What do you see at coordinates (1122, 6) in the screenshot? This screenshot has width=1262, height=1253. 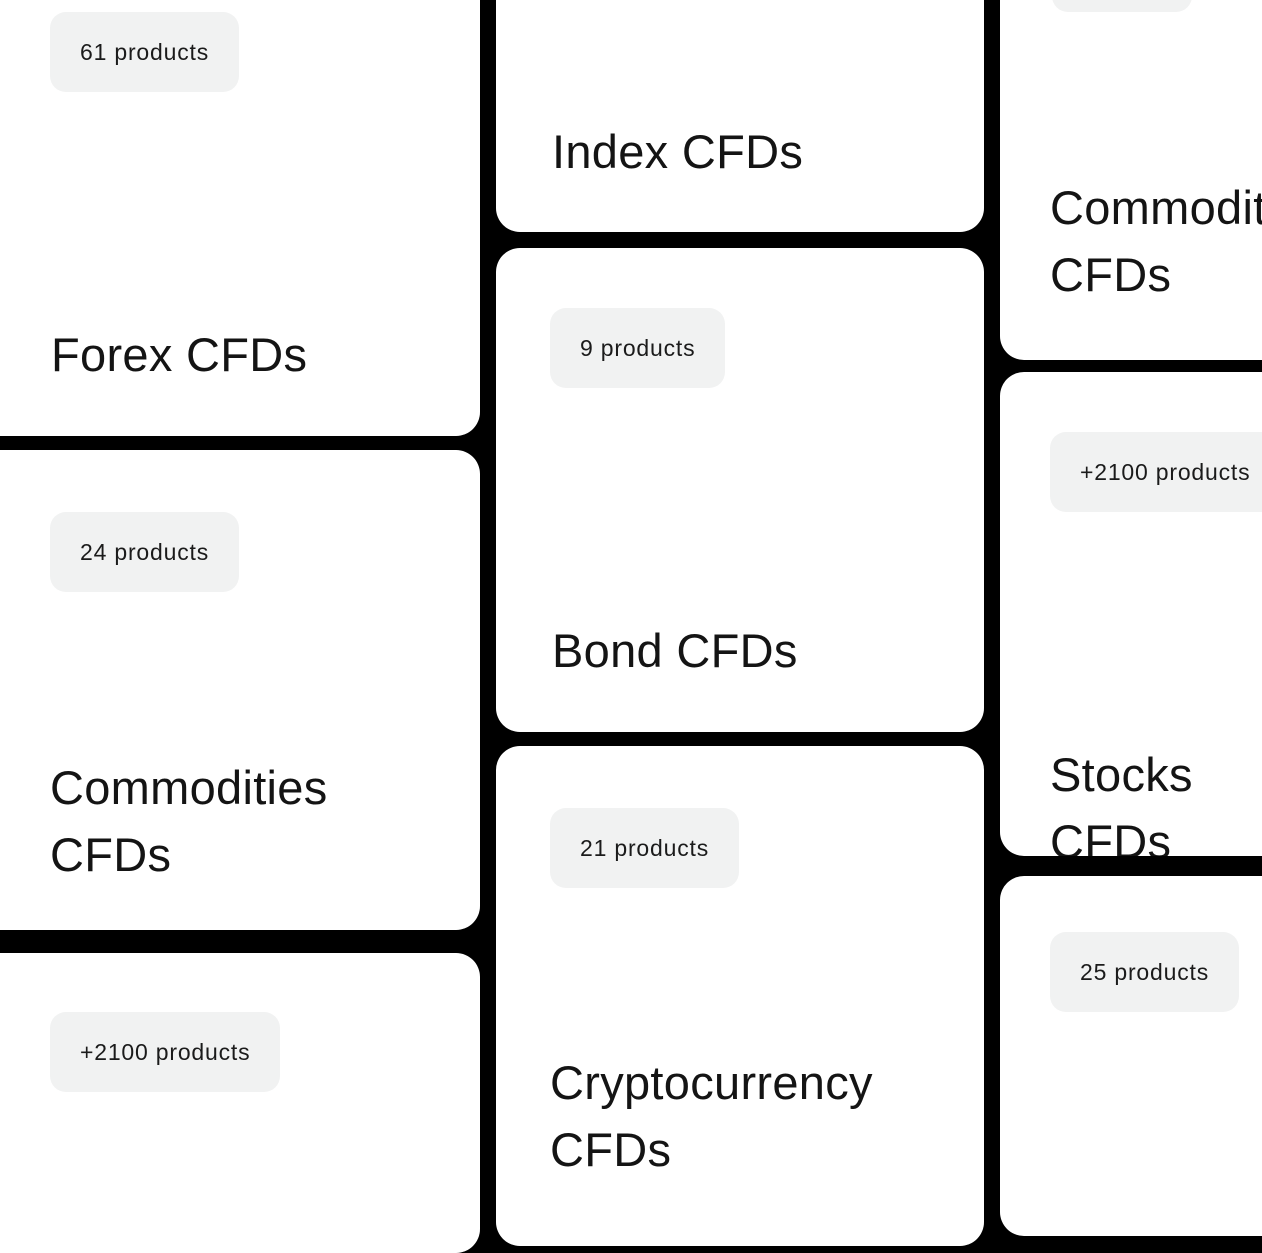 I see `product-count-badge` at bounding box center [1122, 6].